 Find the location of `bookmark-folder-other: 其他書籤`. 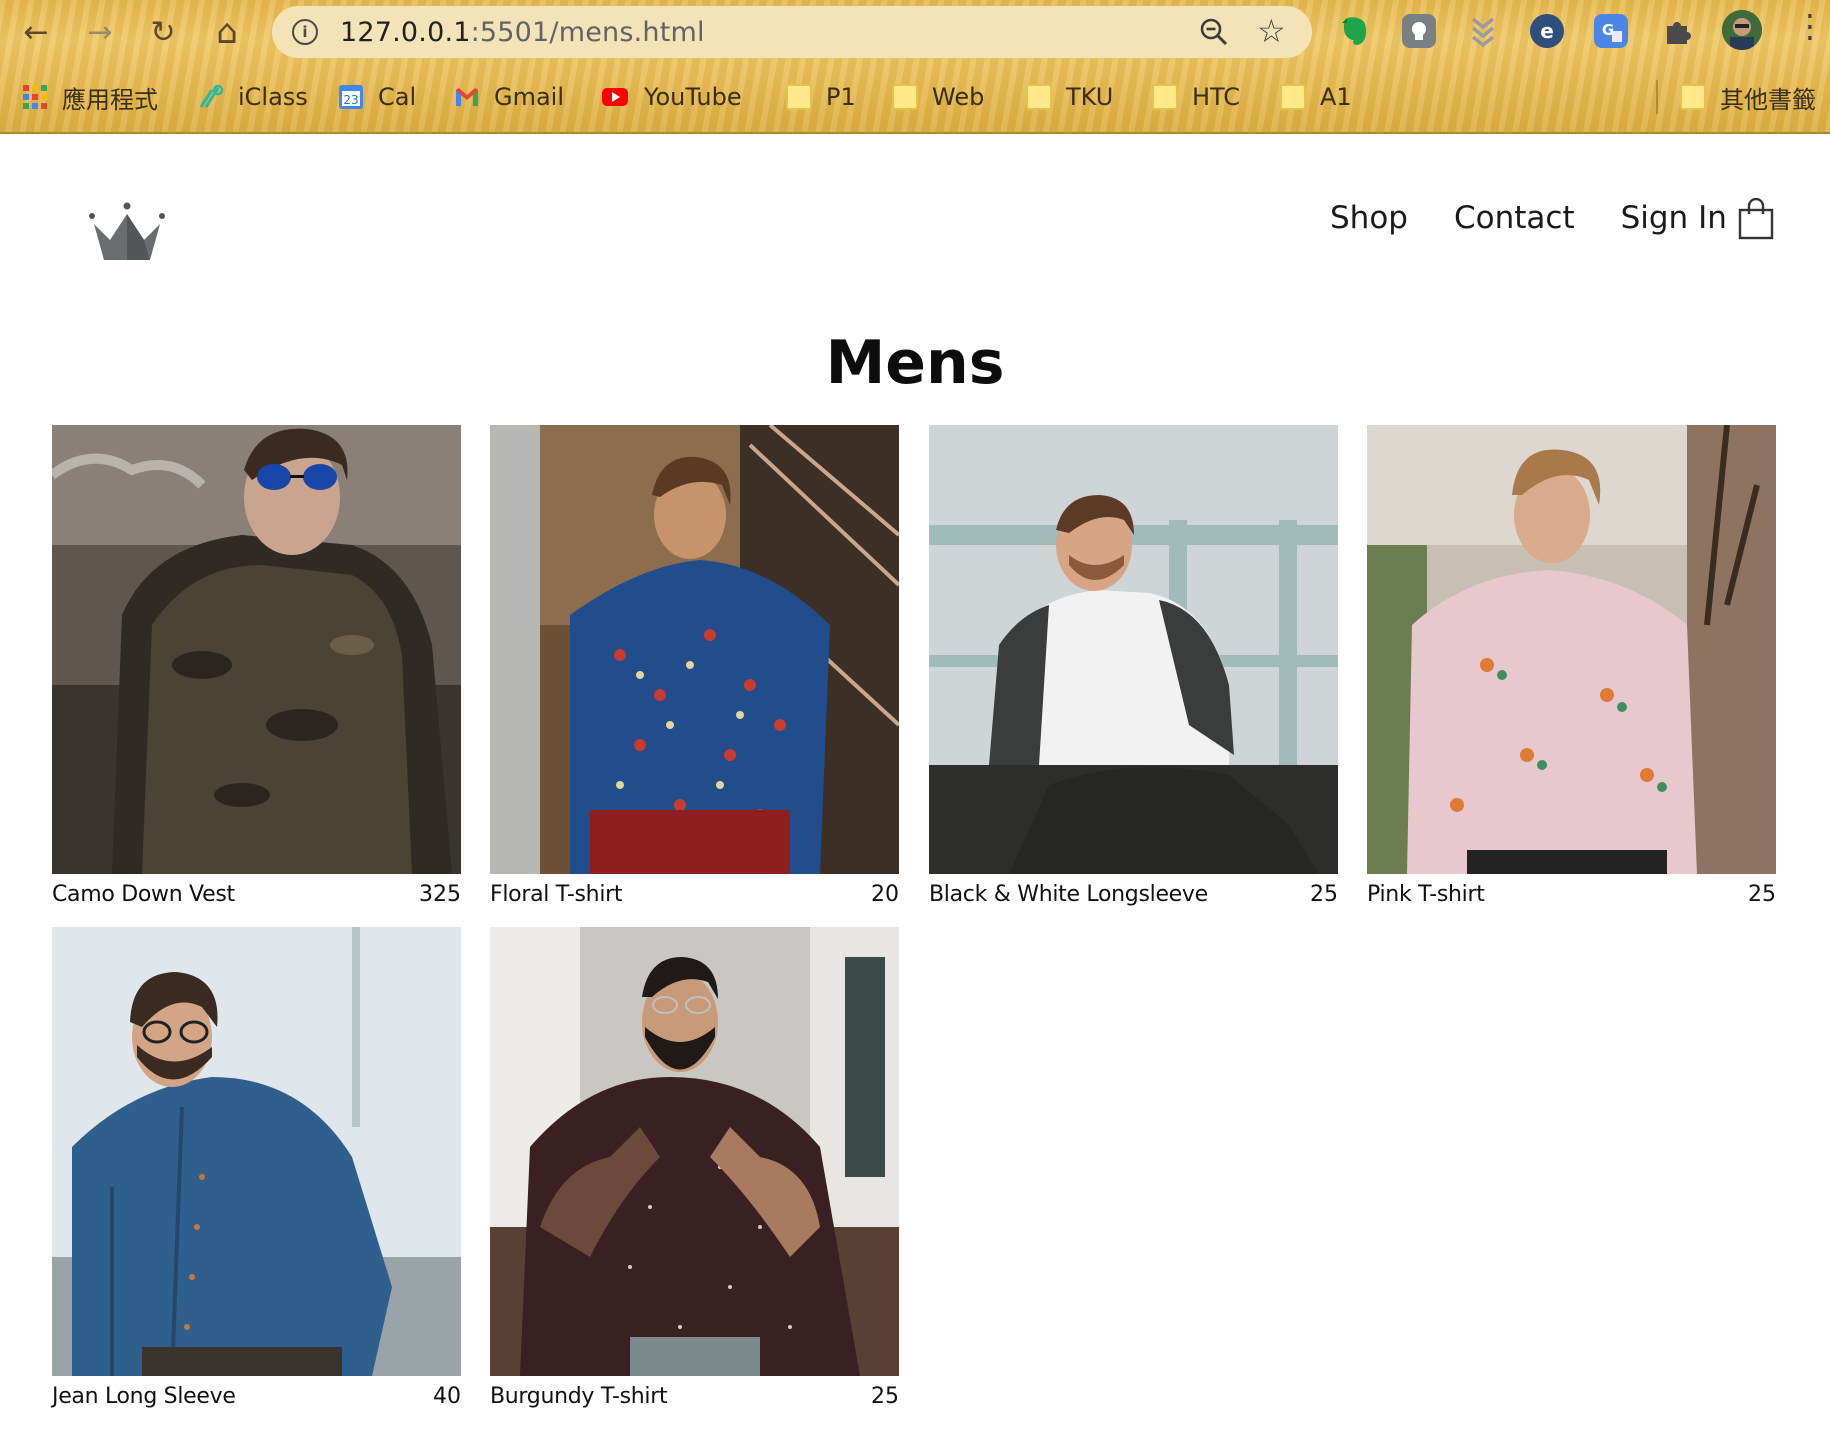

bookmark-folder-other: 其他書籤 is located at coordinates (1748, 97).